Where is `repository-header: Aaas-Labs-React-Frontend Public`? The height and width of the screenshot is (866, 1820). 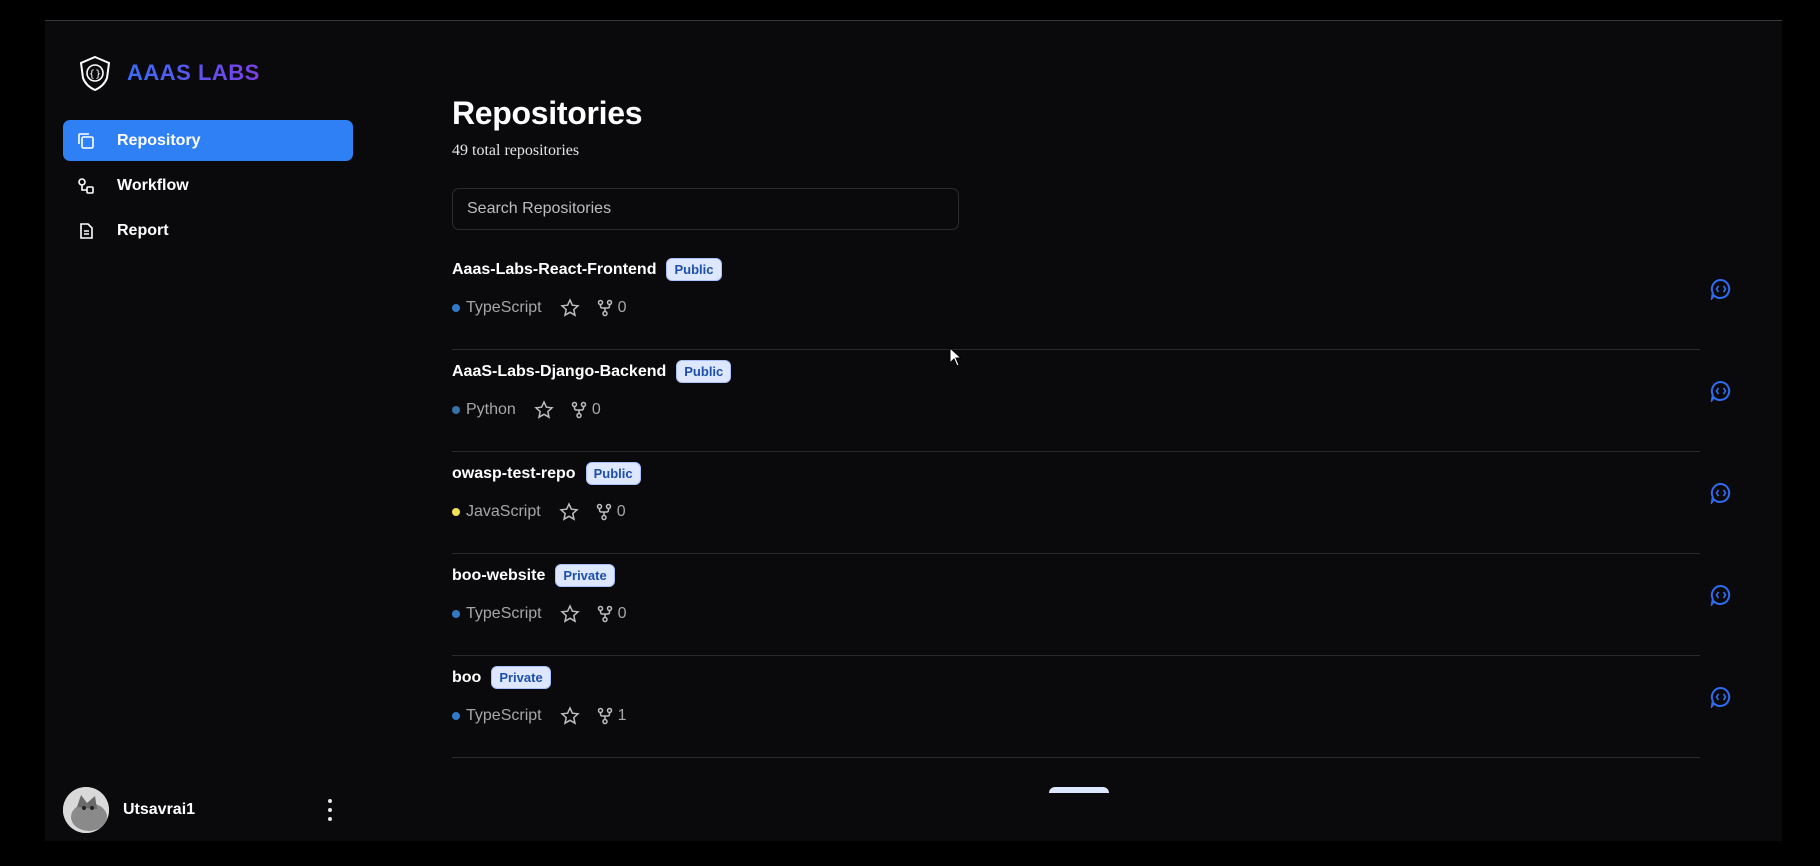 repository-header: Aaas-Labs-React-Frontend Public is located at coordinates (587, 269).